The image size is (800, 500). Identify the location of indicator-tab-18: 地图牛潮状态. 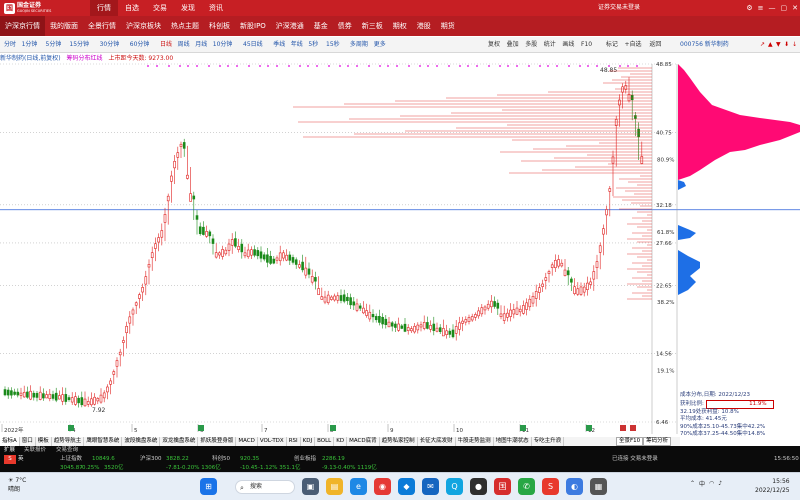
(513, 441).